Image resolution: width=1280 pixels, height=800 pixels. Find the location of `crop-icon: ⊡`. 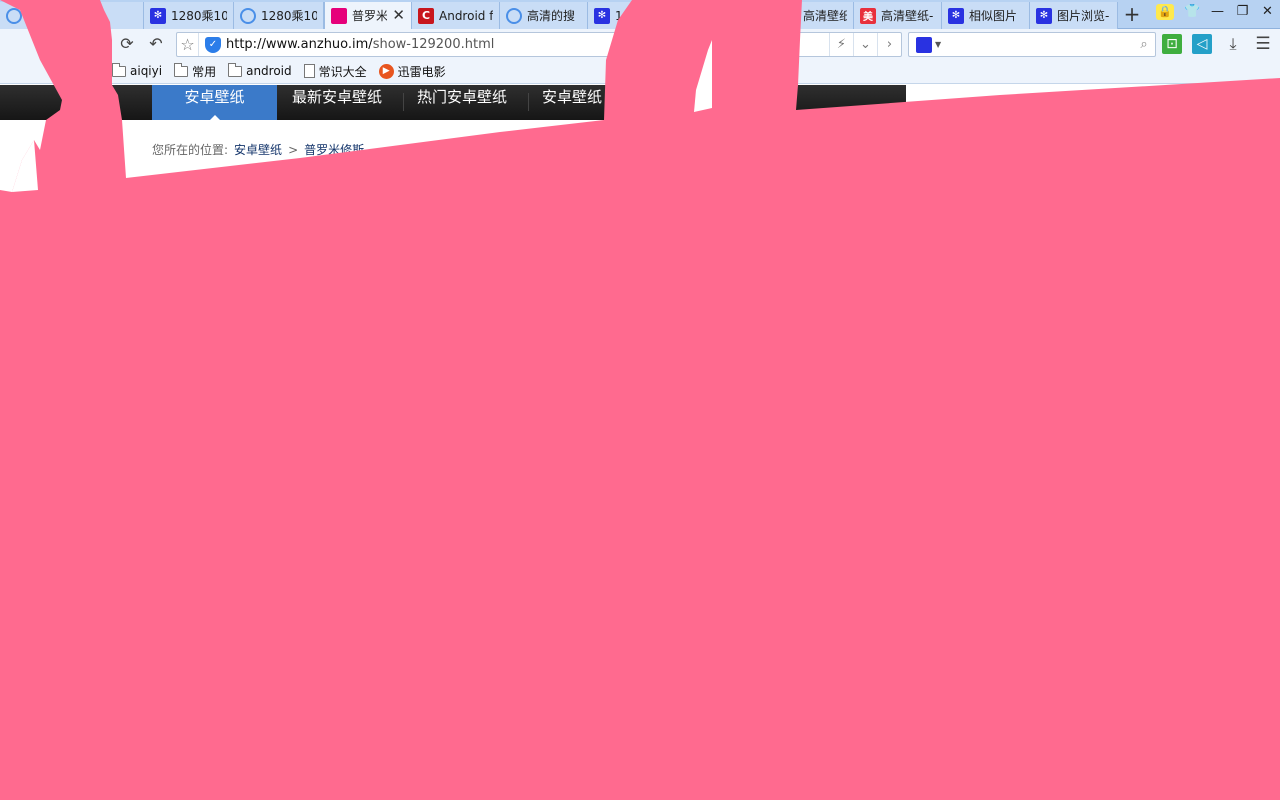

crop-icon: ⊡ is located at coordinates (1172, 44).